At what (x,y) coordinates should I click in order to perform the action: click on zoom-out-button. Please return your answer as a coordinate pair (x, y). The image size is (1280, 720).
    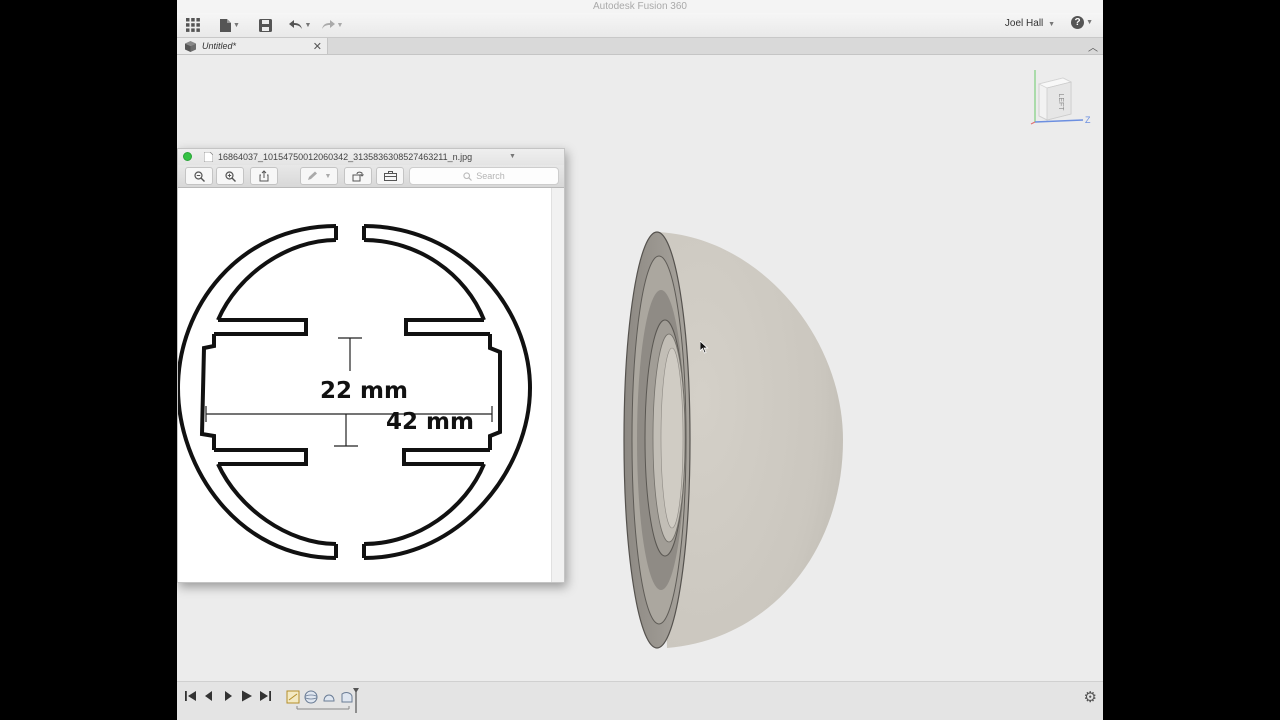
    Looking at the image, I should click on (199, 176).